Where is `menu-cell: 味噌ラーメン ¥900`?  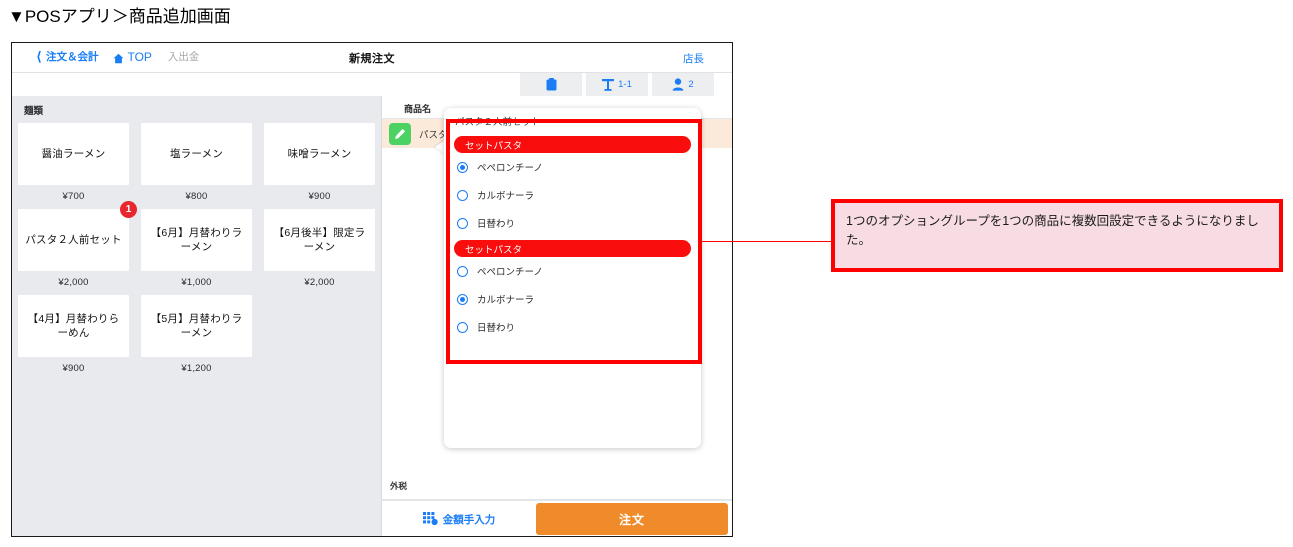
menu-cell: 味噌ラーメン ¥900 is located at coordinates (319, 166).